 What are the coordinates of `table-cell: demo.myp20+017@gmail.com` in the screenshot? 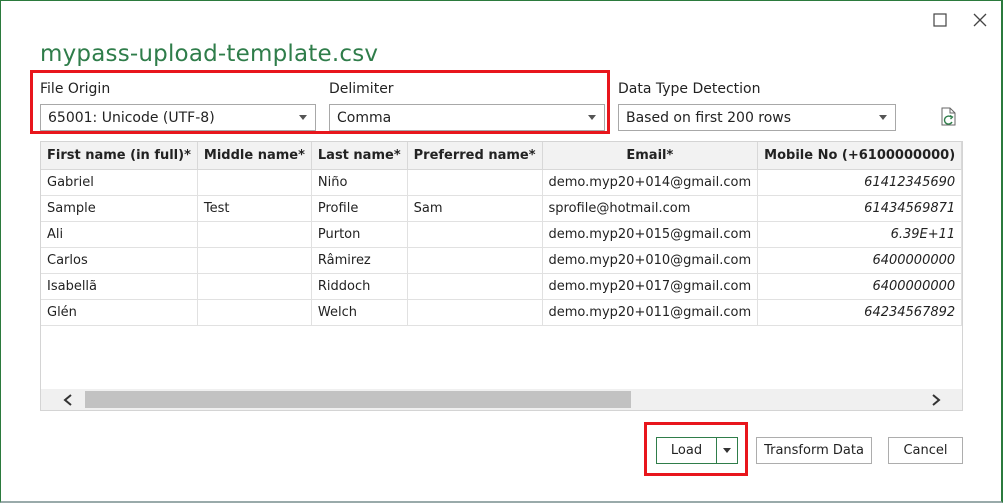 It's located at (650, 286).